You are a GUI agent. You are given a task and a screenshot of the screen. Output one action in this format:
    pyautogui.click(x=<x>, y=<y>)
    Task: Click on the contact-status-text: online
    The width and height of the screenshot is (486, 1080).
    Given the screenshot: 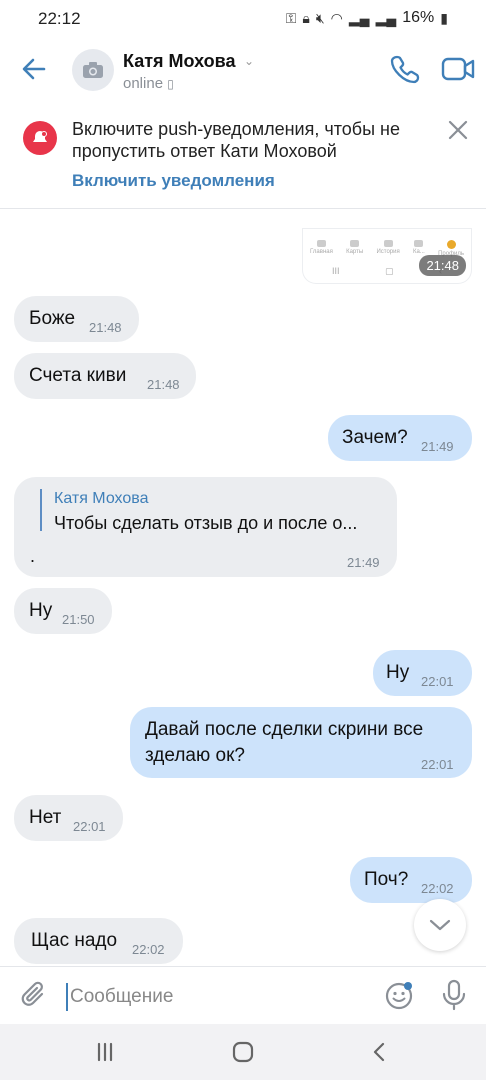 What is the action you would take?
    pyautogui.click(x=143, y=83)
    